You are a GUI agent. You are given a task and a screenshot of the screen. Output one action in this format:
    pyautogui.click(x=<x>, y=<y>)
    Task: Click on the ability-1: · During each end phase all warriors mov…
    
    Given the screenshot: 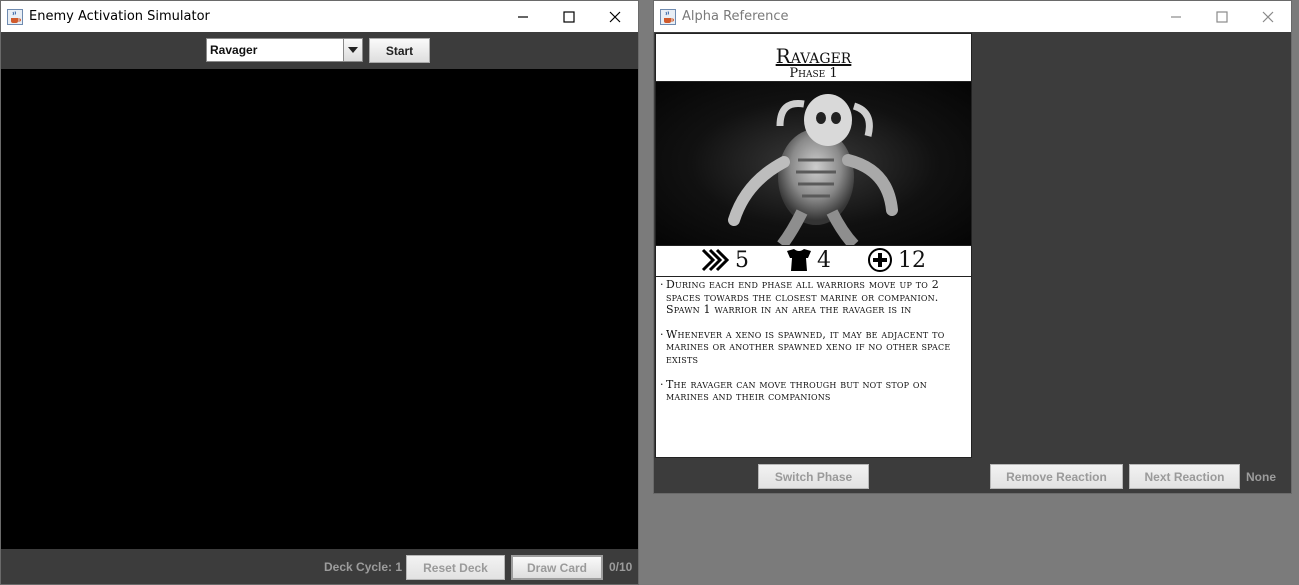 What is the action you would take?
    pyautogui.click(x=799, y=297)
    